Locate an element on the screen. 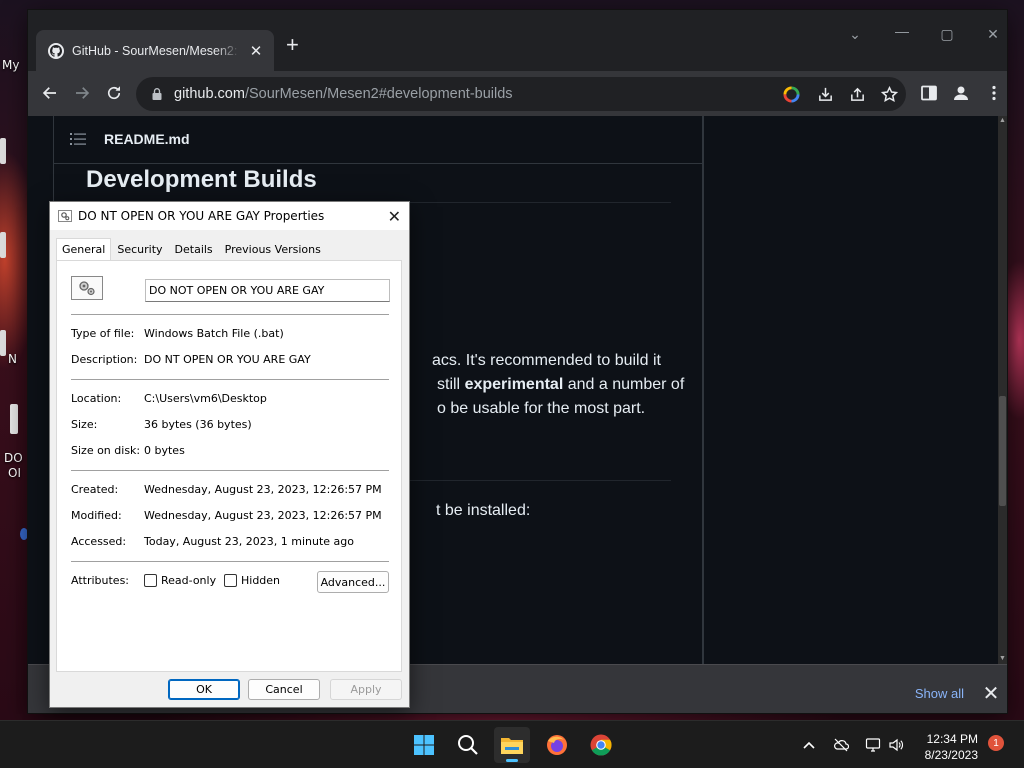 The image size is (1024, 768). browser-tab: GitHub - SourMesen/Mesen2: M ✕ is located at coordinates (155, 50).